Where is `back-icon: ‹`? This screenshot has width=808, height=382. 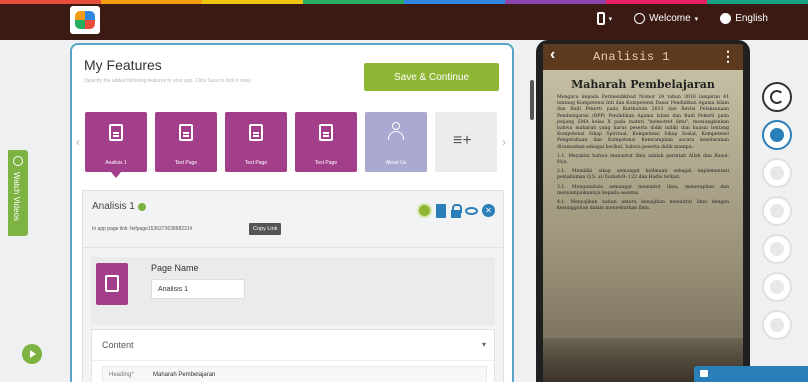 back-icon: ‹ is located at coordinates (552, 55).